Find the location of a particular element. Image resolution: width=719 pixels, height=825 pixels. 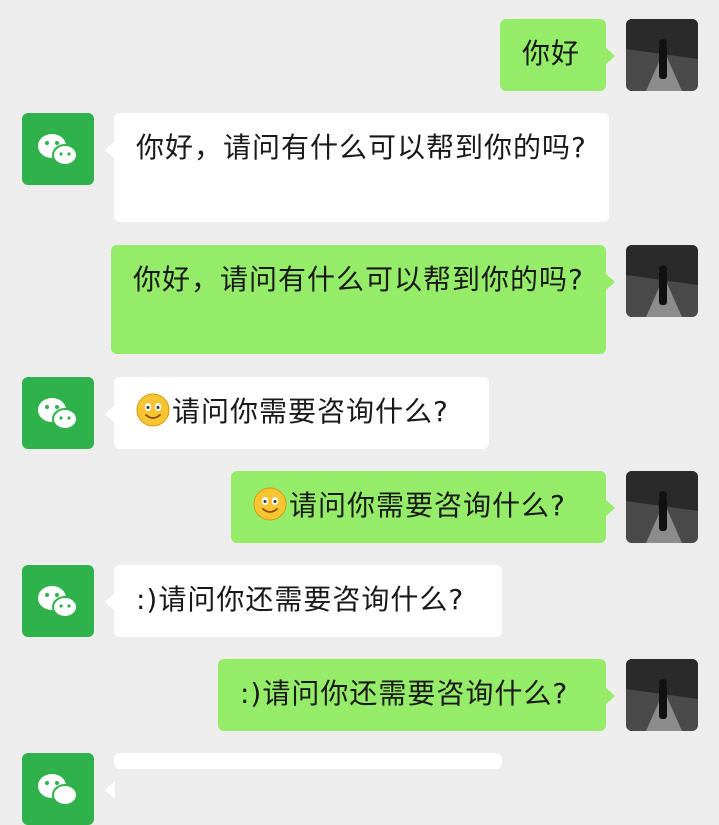

message-bubble-user: :)请问你还需要咨询什么? is located at coordinates (416, 695).